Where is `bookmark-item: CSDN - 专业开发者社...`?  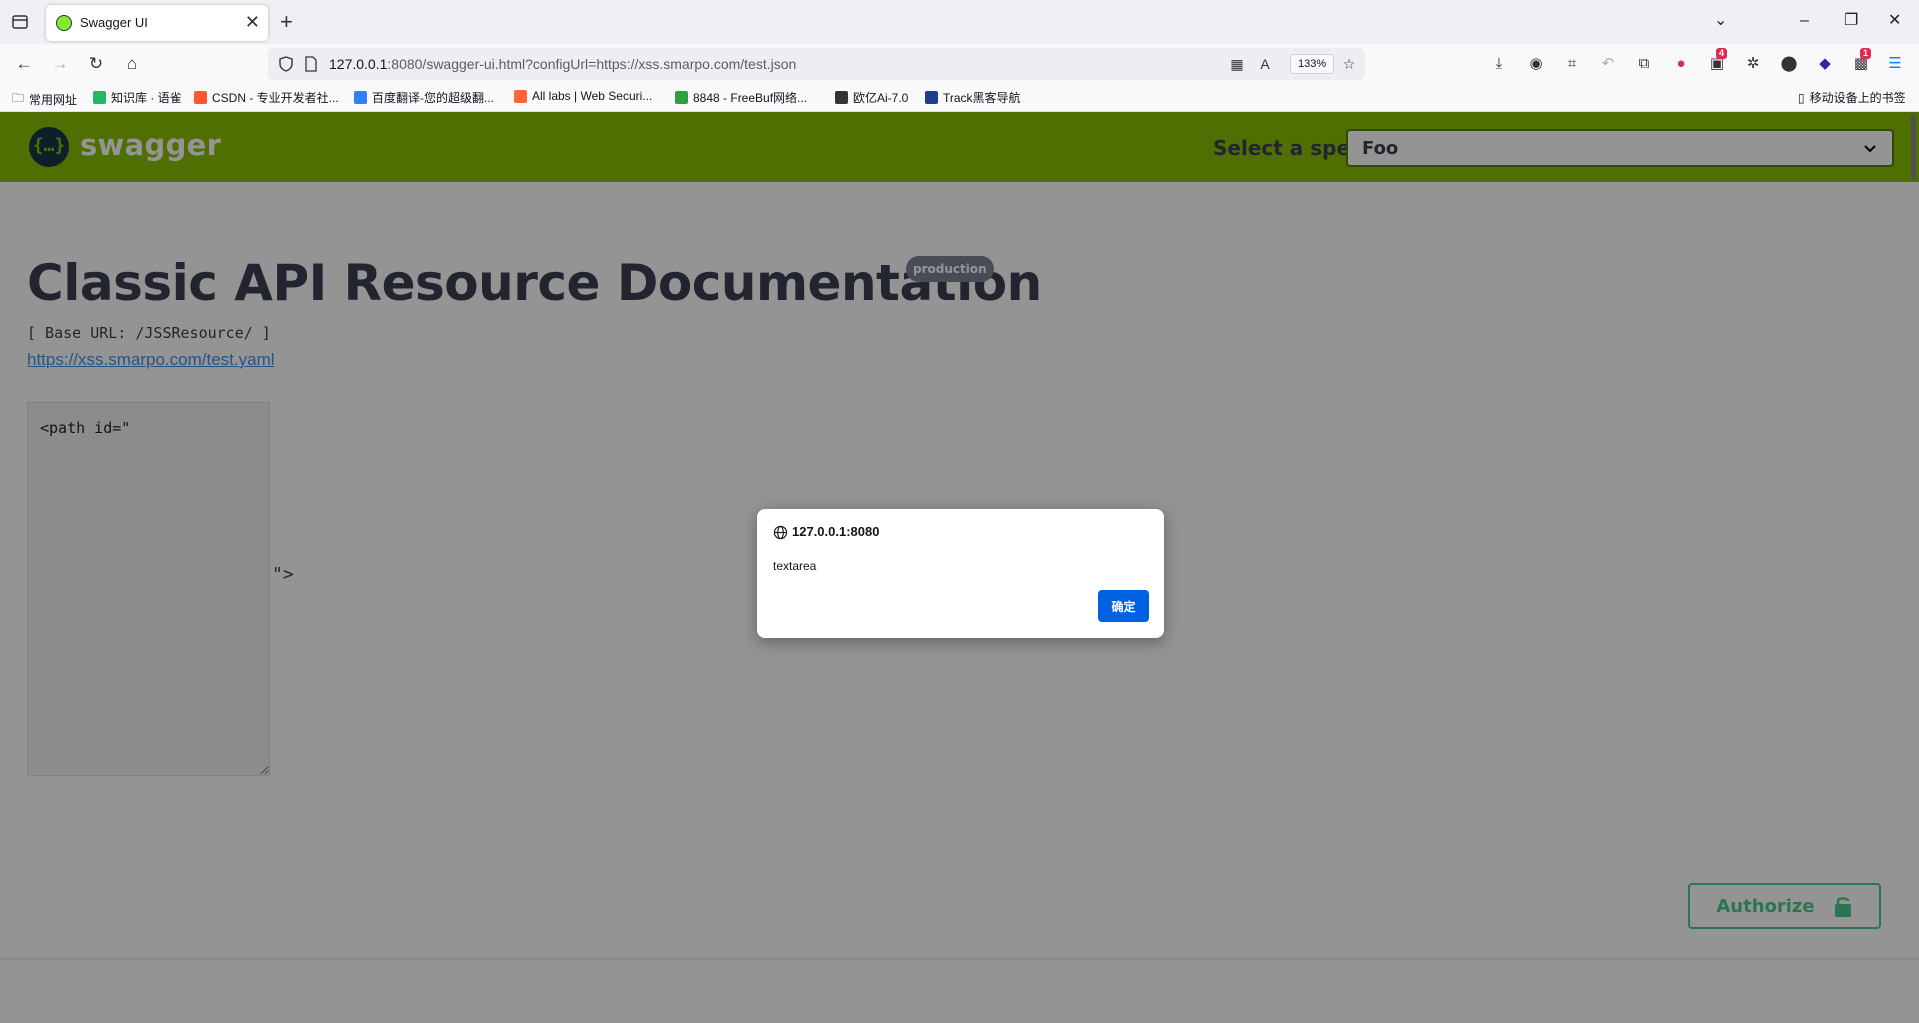 bookmark-item: CSDN - 专业开发者社... is located at coordinates (266, 97).